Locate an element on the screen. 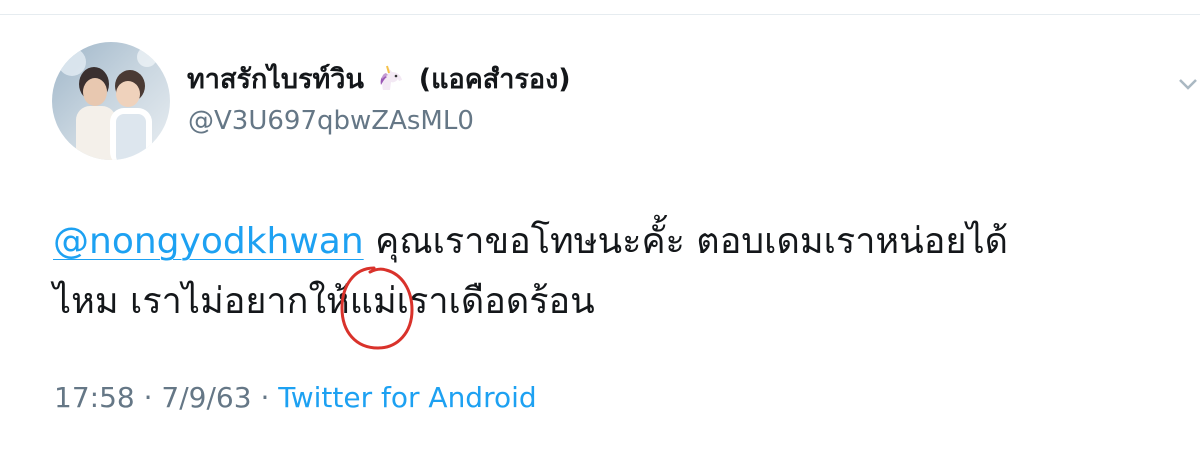  tweet-meta: 17:58 · 7/9/63 · Twitter for Android is located at coordinates (295, 398).